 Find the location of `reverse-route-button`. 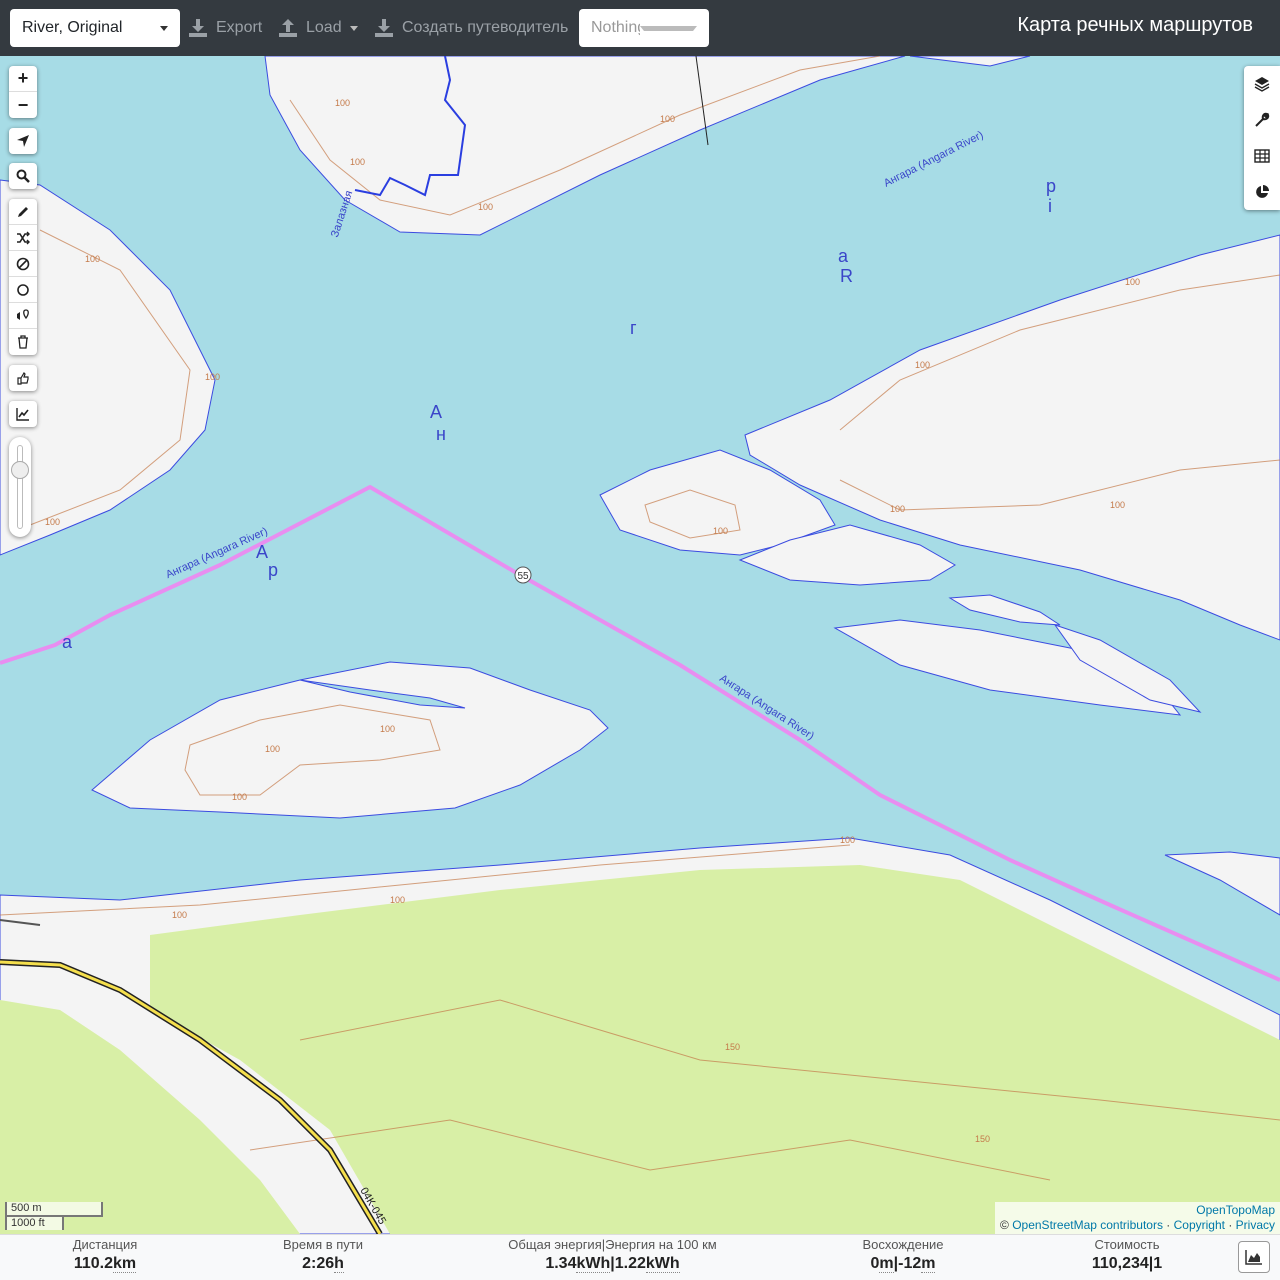

reverse-route-button is located at coordinates (23, 238).